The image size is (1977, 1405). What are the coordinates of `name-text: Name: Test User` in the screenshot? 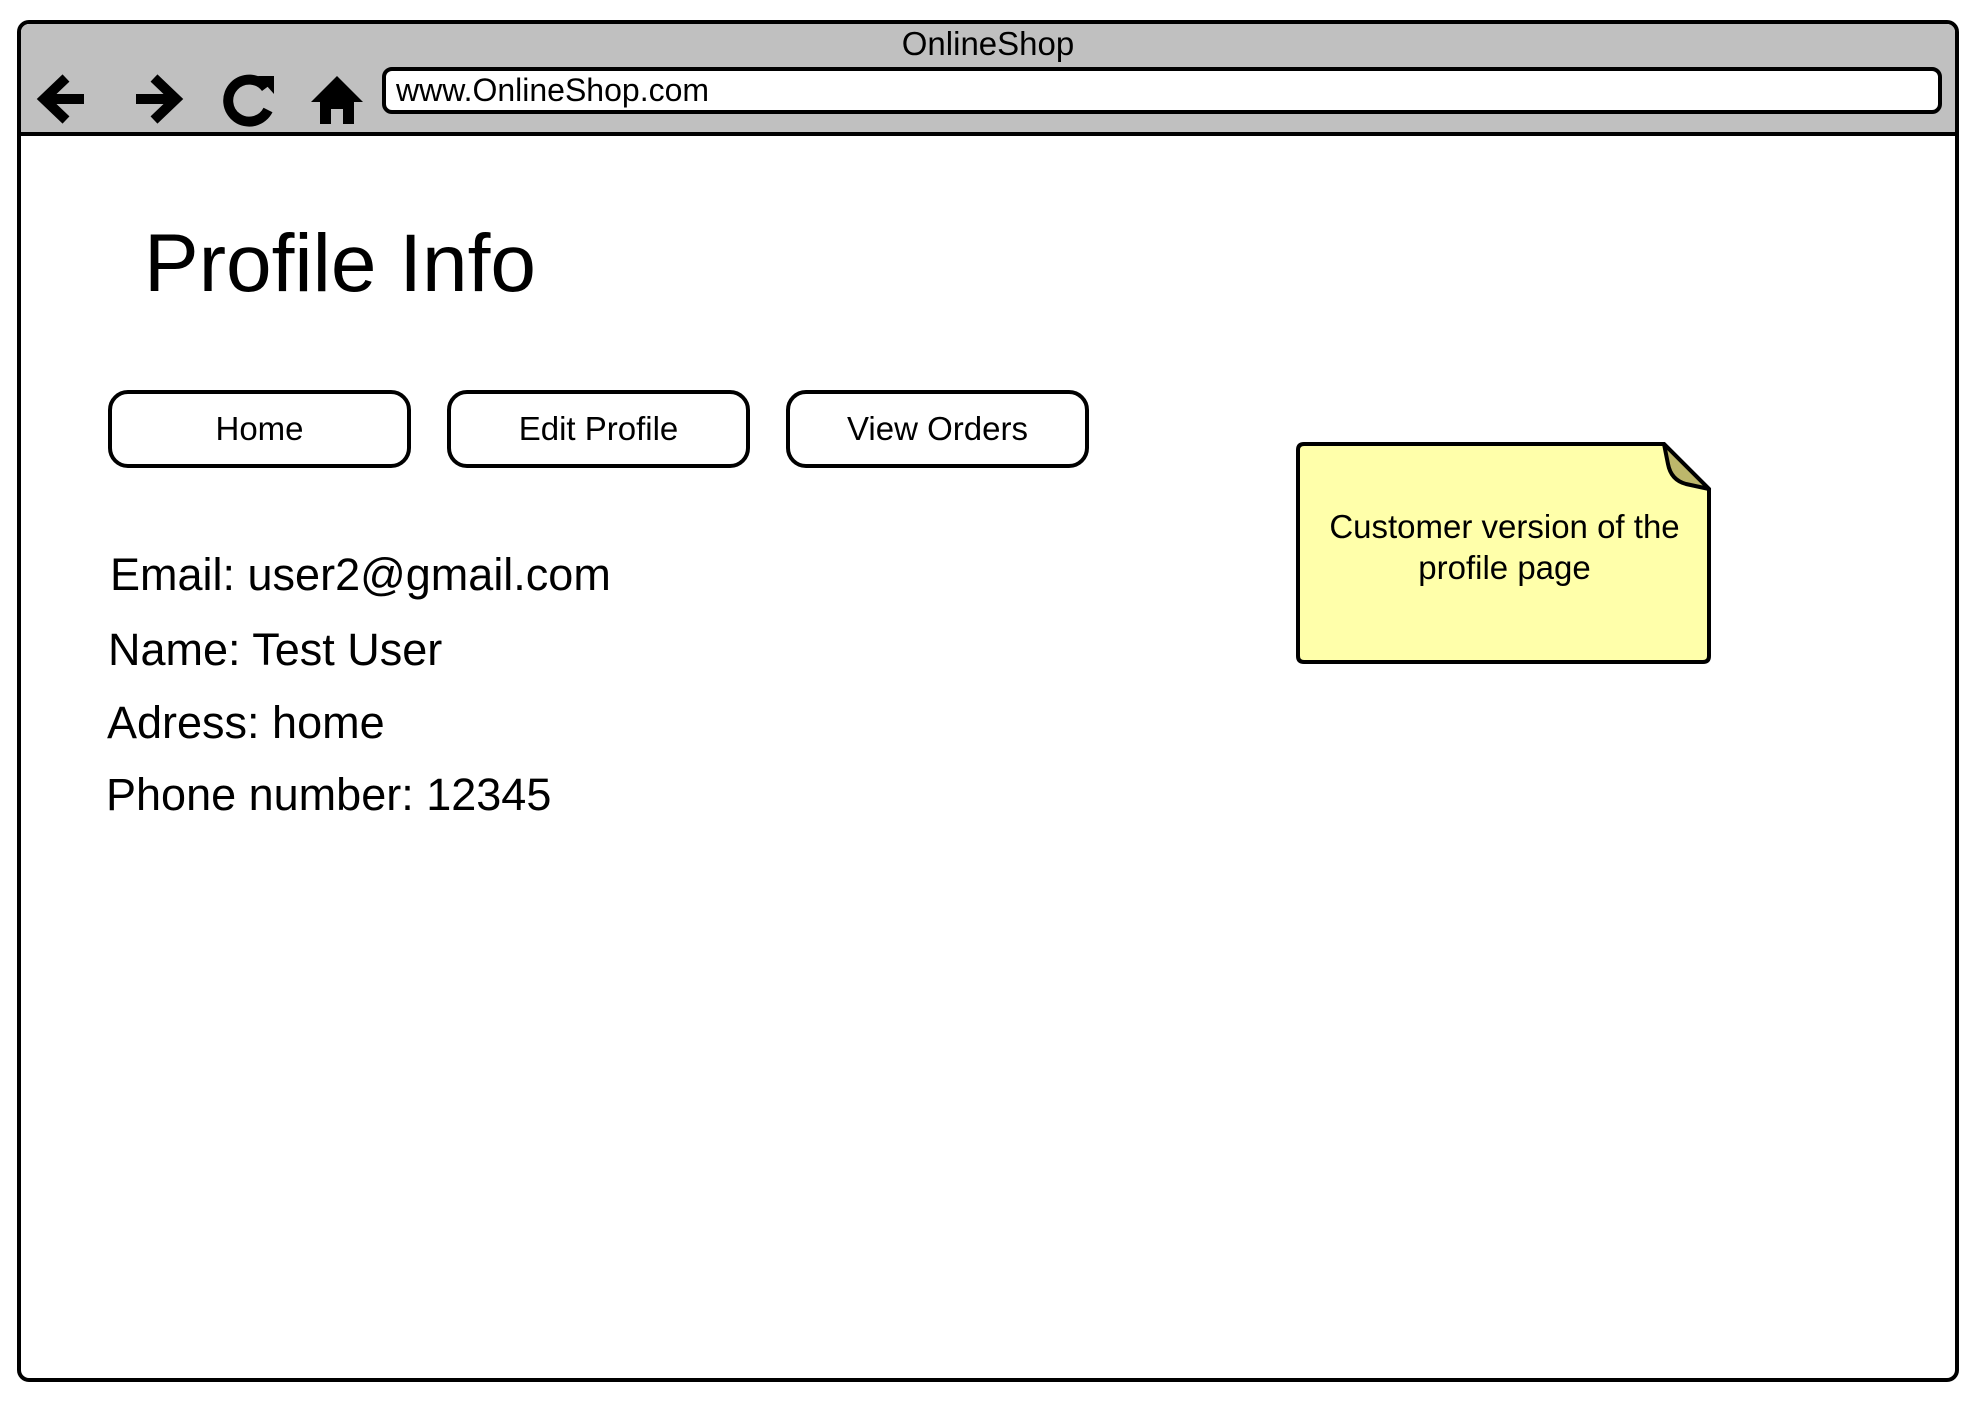 It's located at (275, 649).